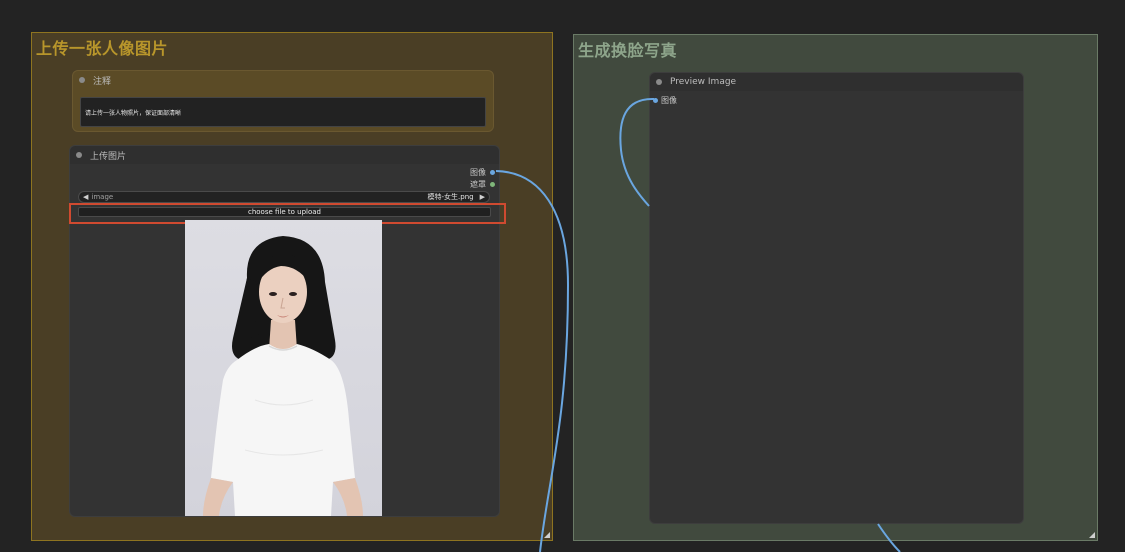 Image resolution: width=1125 pixels, height=552 pixels. I want to click on node-header: 上传图片, so click(284, 155).